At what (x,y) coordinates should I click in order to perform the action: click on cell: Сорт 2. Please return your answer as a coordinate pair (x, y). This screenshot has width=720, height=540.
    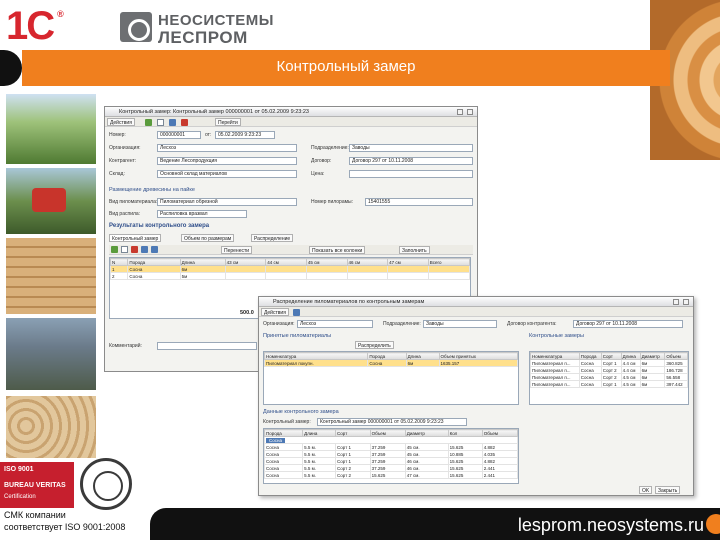
    Looking at the image, I should click on (611, 370).